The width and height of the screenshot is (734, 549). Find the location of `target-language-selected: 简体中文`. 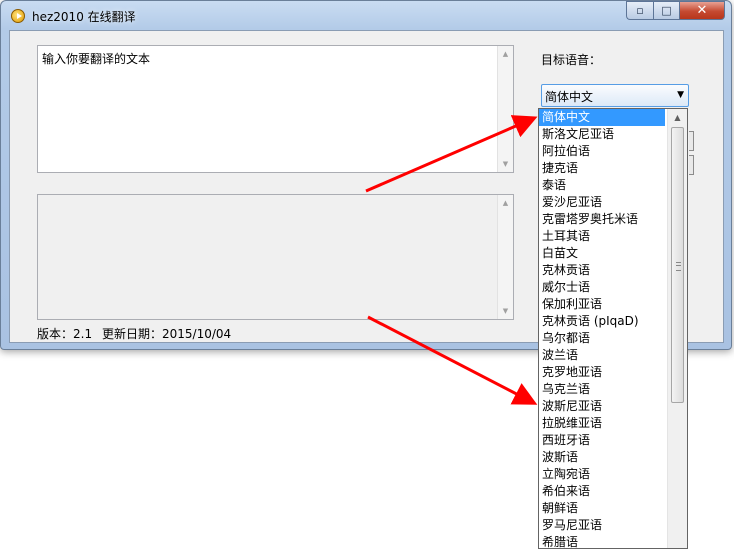

target-language-selected: 简体中文 is located at coordinates (569, 97).